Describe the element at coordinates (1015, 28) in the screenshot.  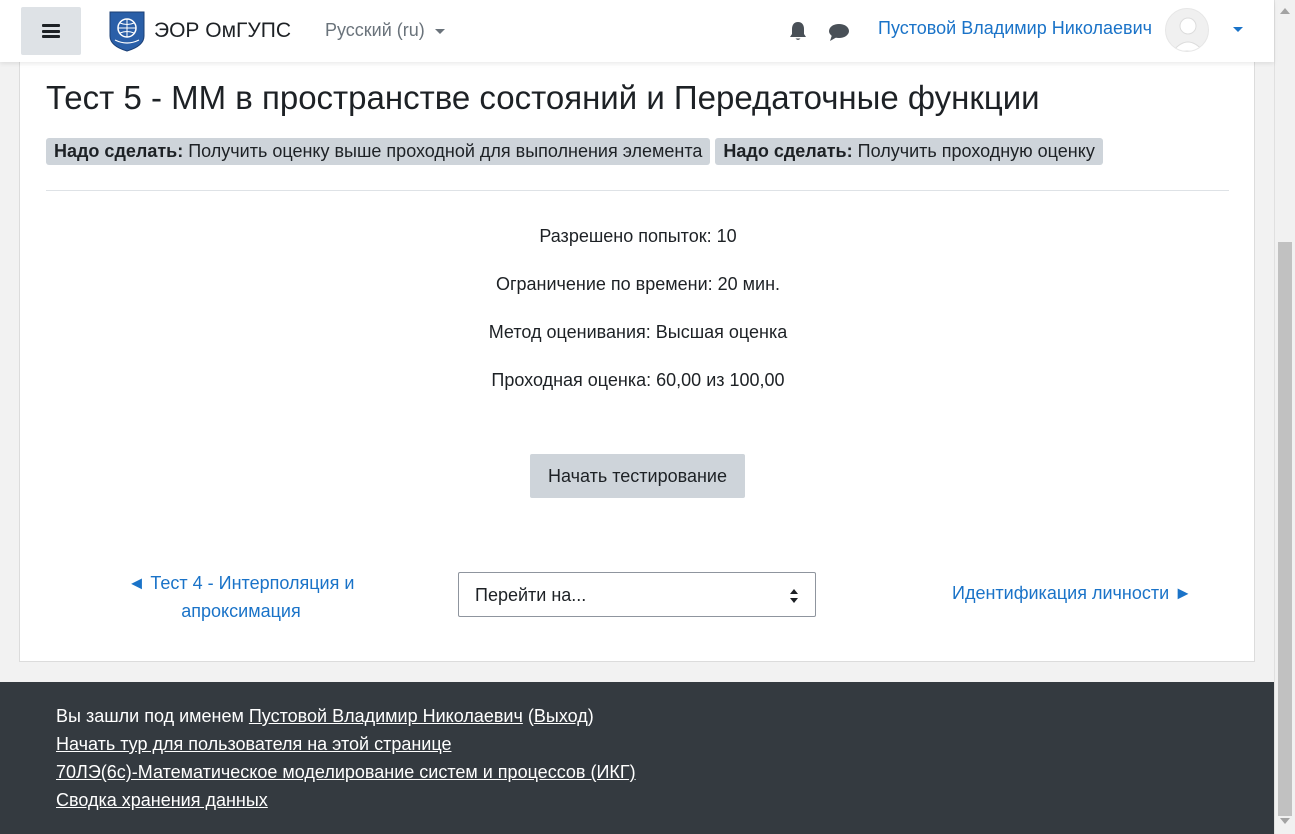
I see `user-menu-name: Пустовой Владимир Николаевич` at that location.